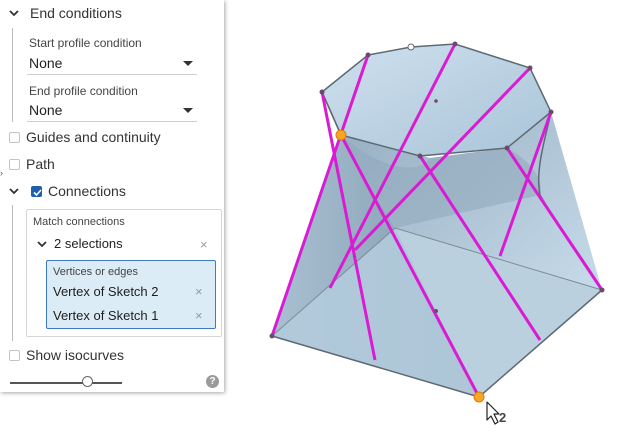  I want to click on end-profile-value: None, so click(46, 110).